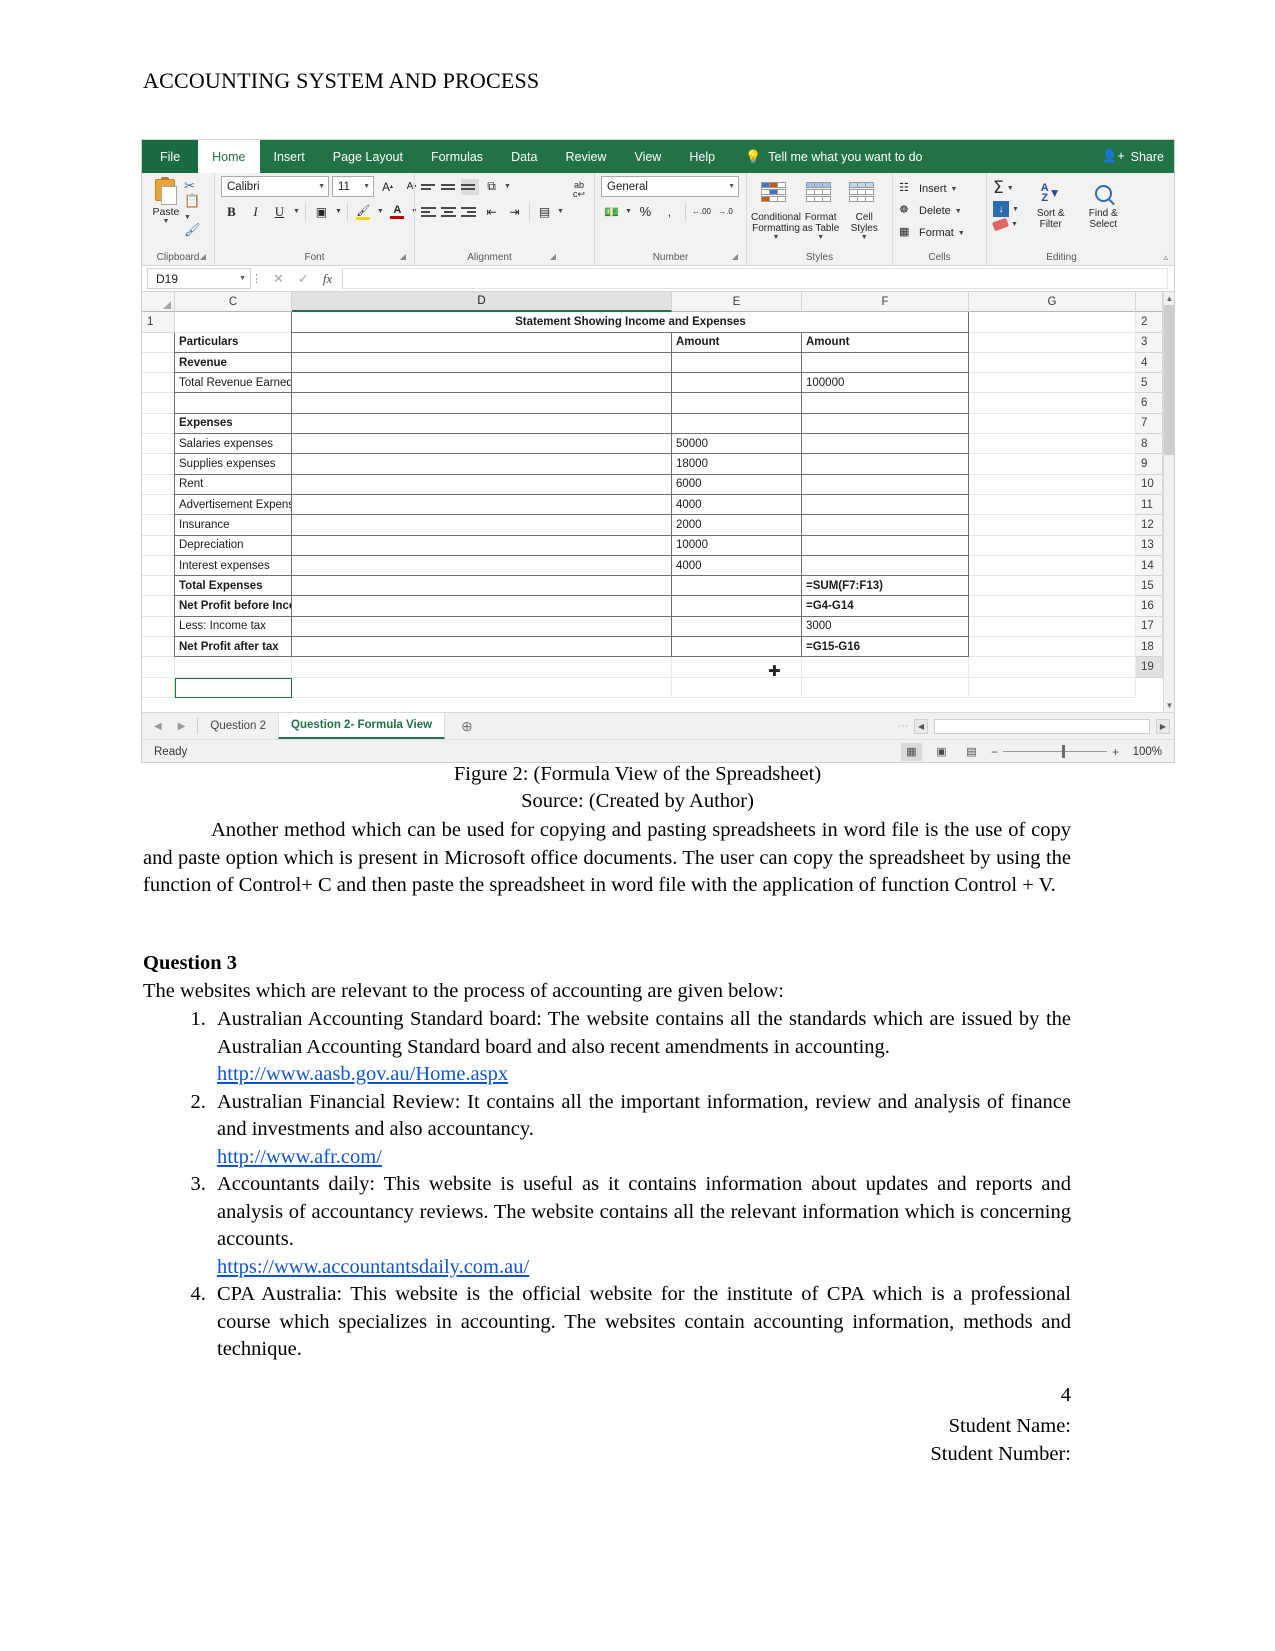 The image size is (1275, 1651). What do you see at coordinates (941, 752) in the screenshot?
I see `page-layout-view-icon: ▣` at bounding box center [941, 752].